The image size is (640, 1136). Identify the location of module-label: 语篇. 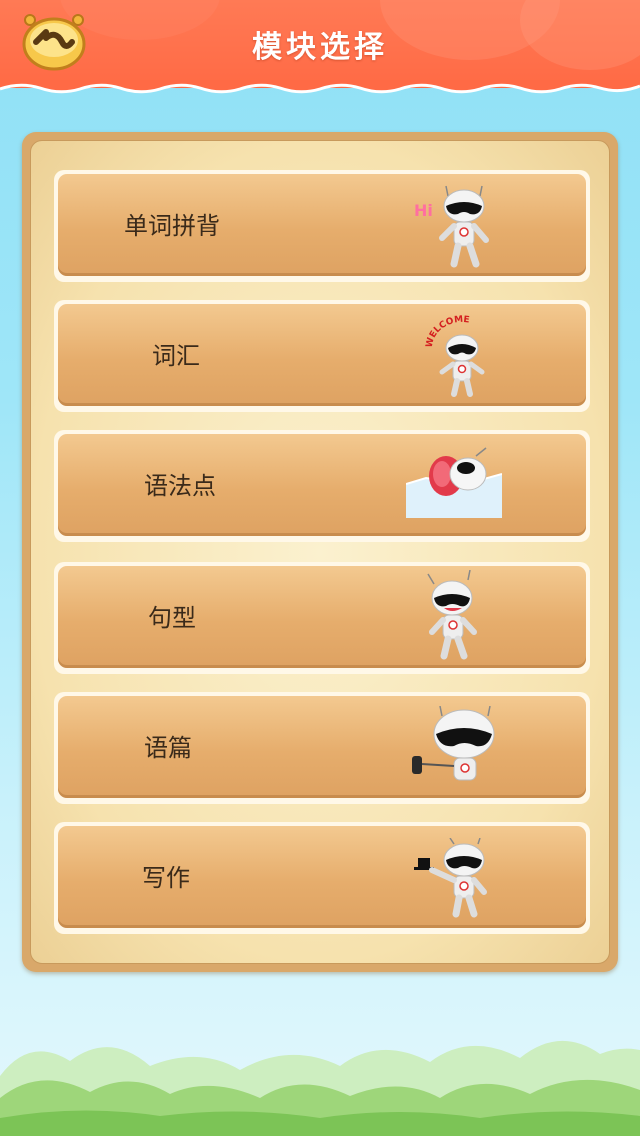
(168, 748).